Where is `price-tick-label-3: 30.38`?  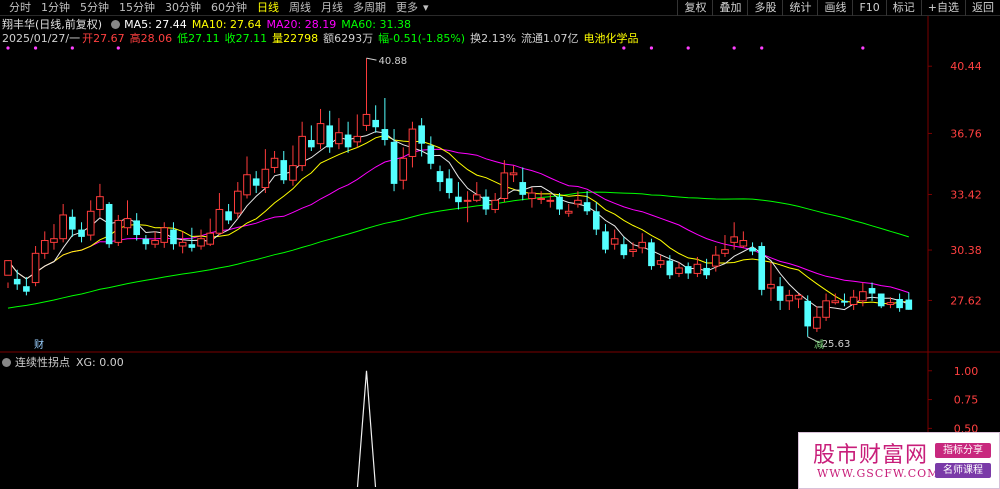
price-tick-label-3: 30.38 is located at coordinates (966, 250).